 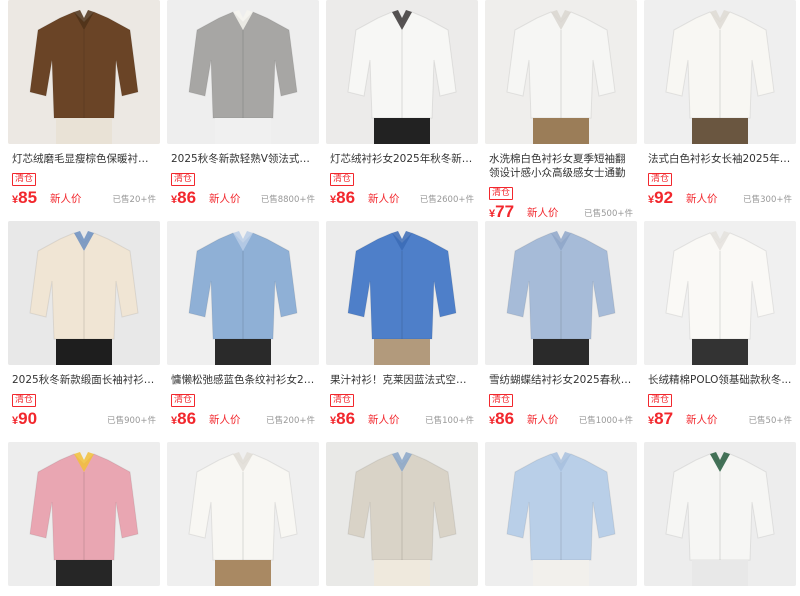 I want to click on price-row: ¥92 新人价 已售300+件, so click(x=720, y=199).